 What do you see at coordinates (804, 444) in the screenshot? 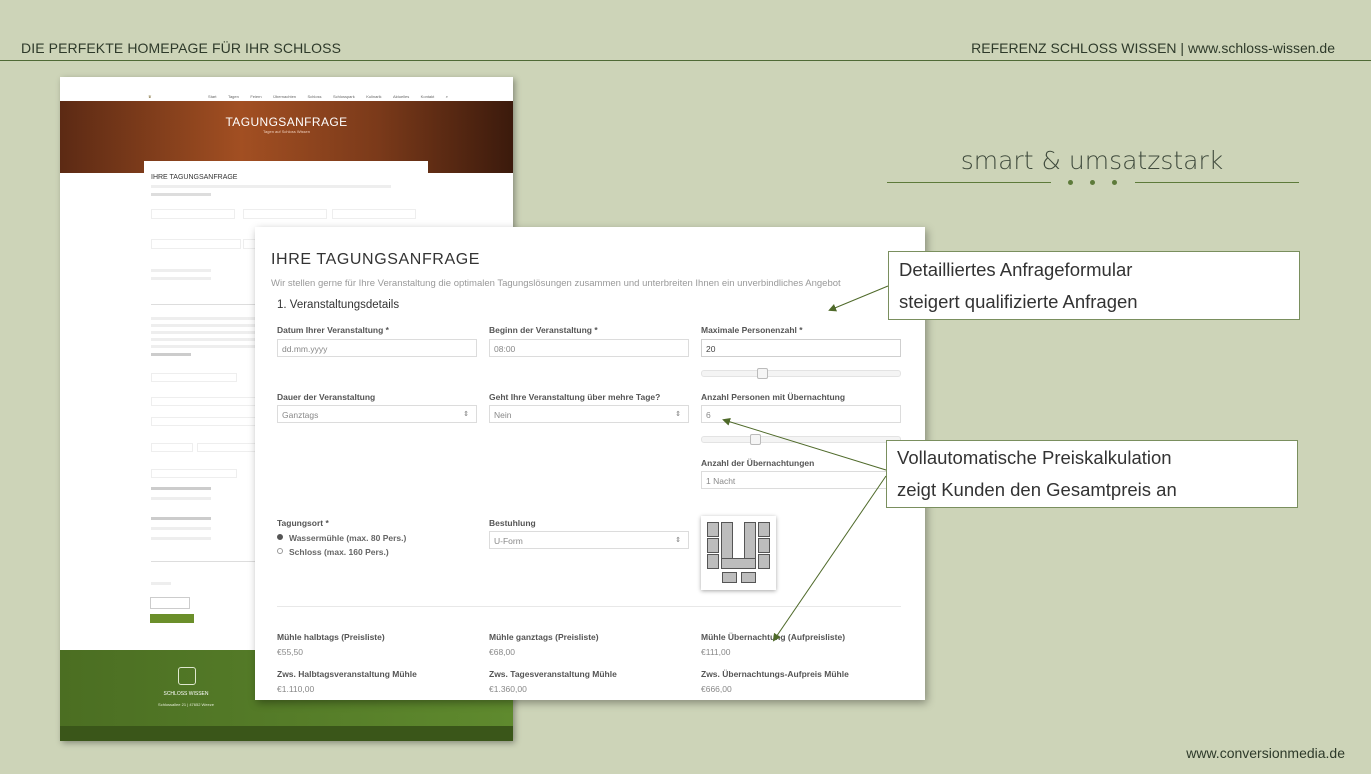
I see `arrow-to-overnight` at bounding box center [804, 444].